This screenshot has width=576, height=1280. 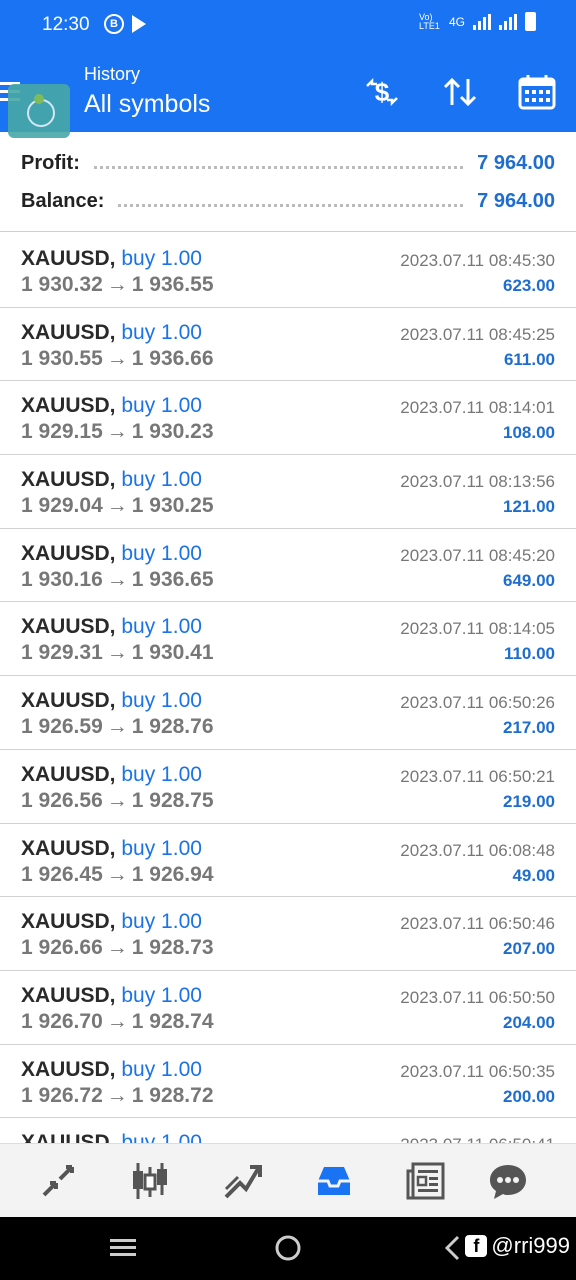 I want to click on trade-row: XAUUSD, buy 1.00→2023.07.11 06:50:41, so click(x=288, y=1131).